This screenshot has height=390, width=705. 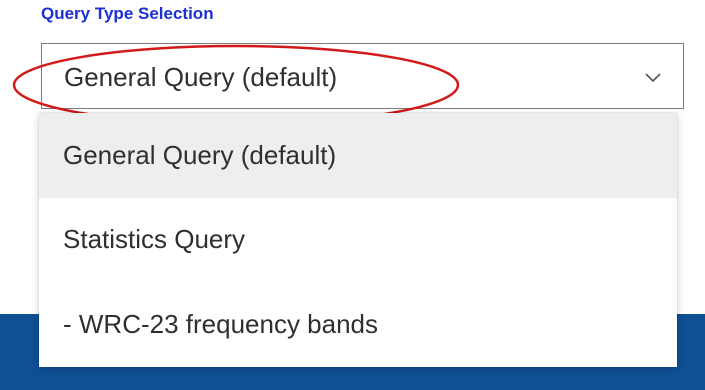 What do you see at coordinates (127, 13) in the screenshot?
I see `query-type-selection-label: Query Type Selection` at bounding box center [127, 13].